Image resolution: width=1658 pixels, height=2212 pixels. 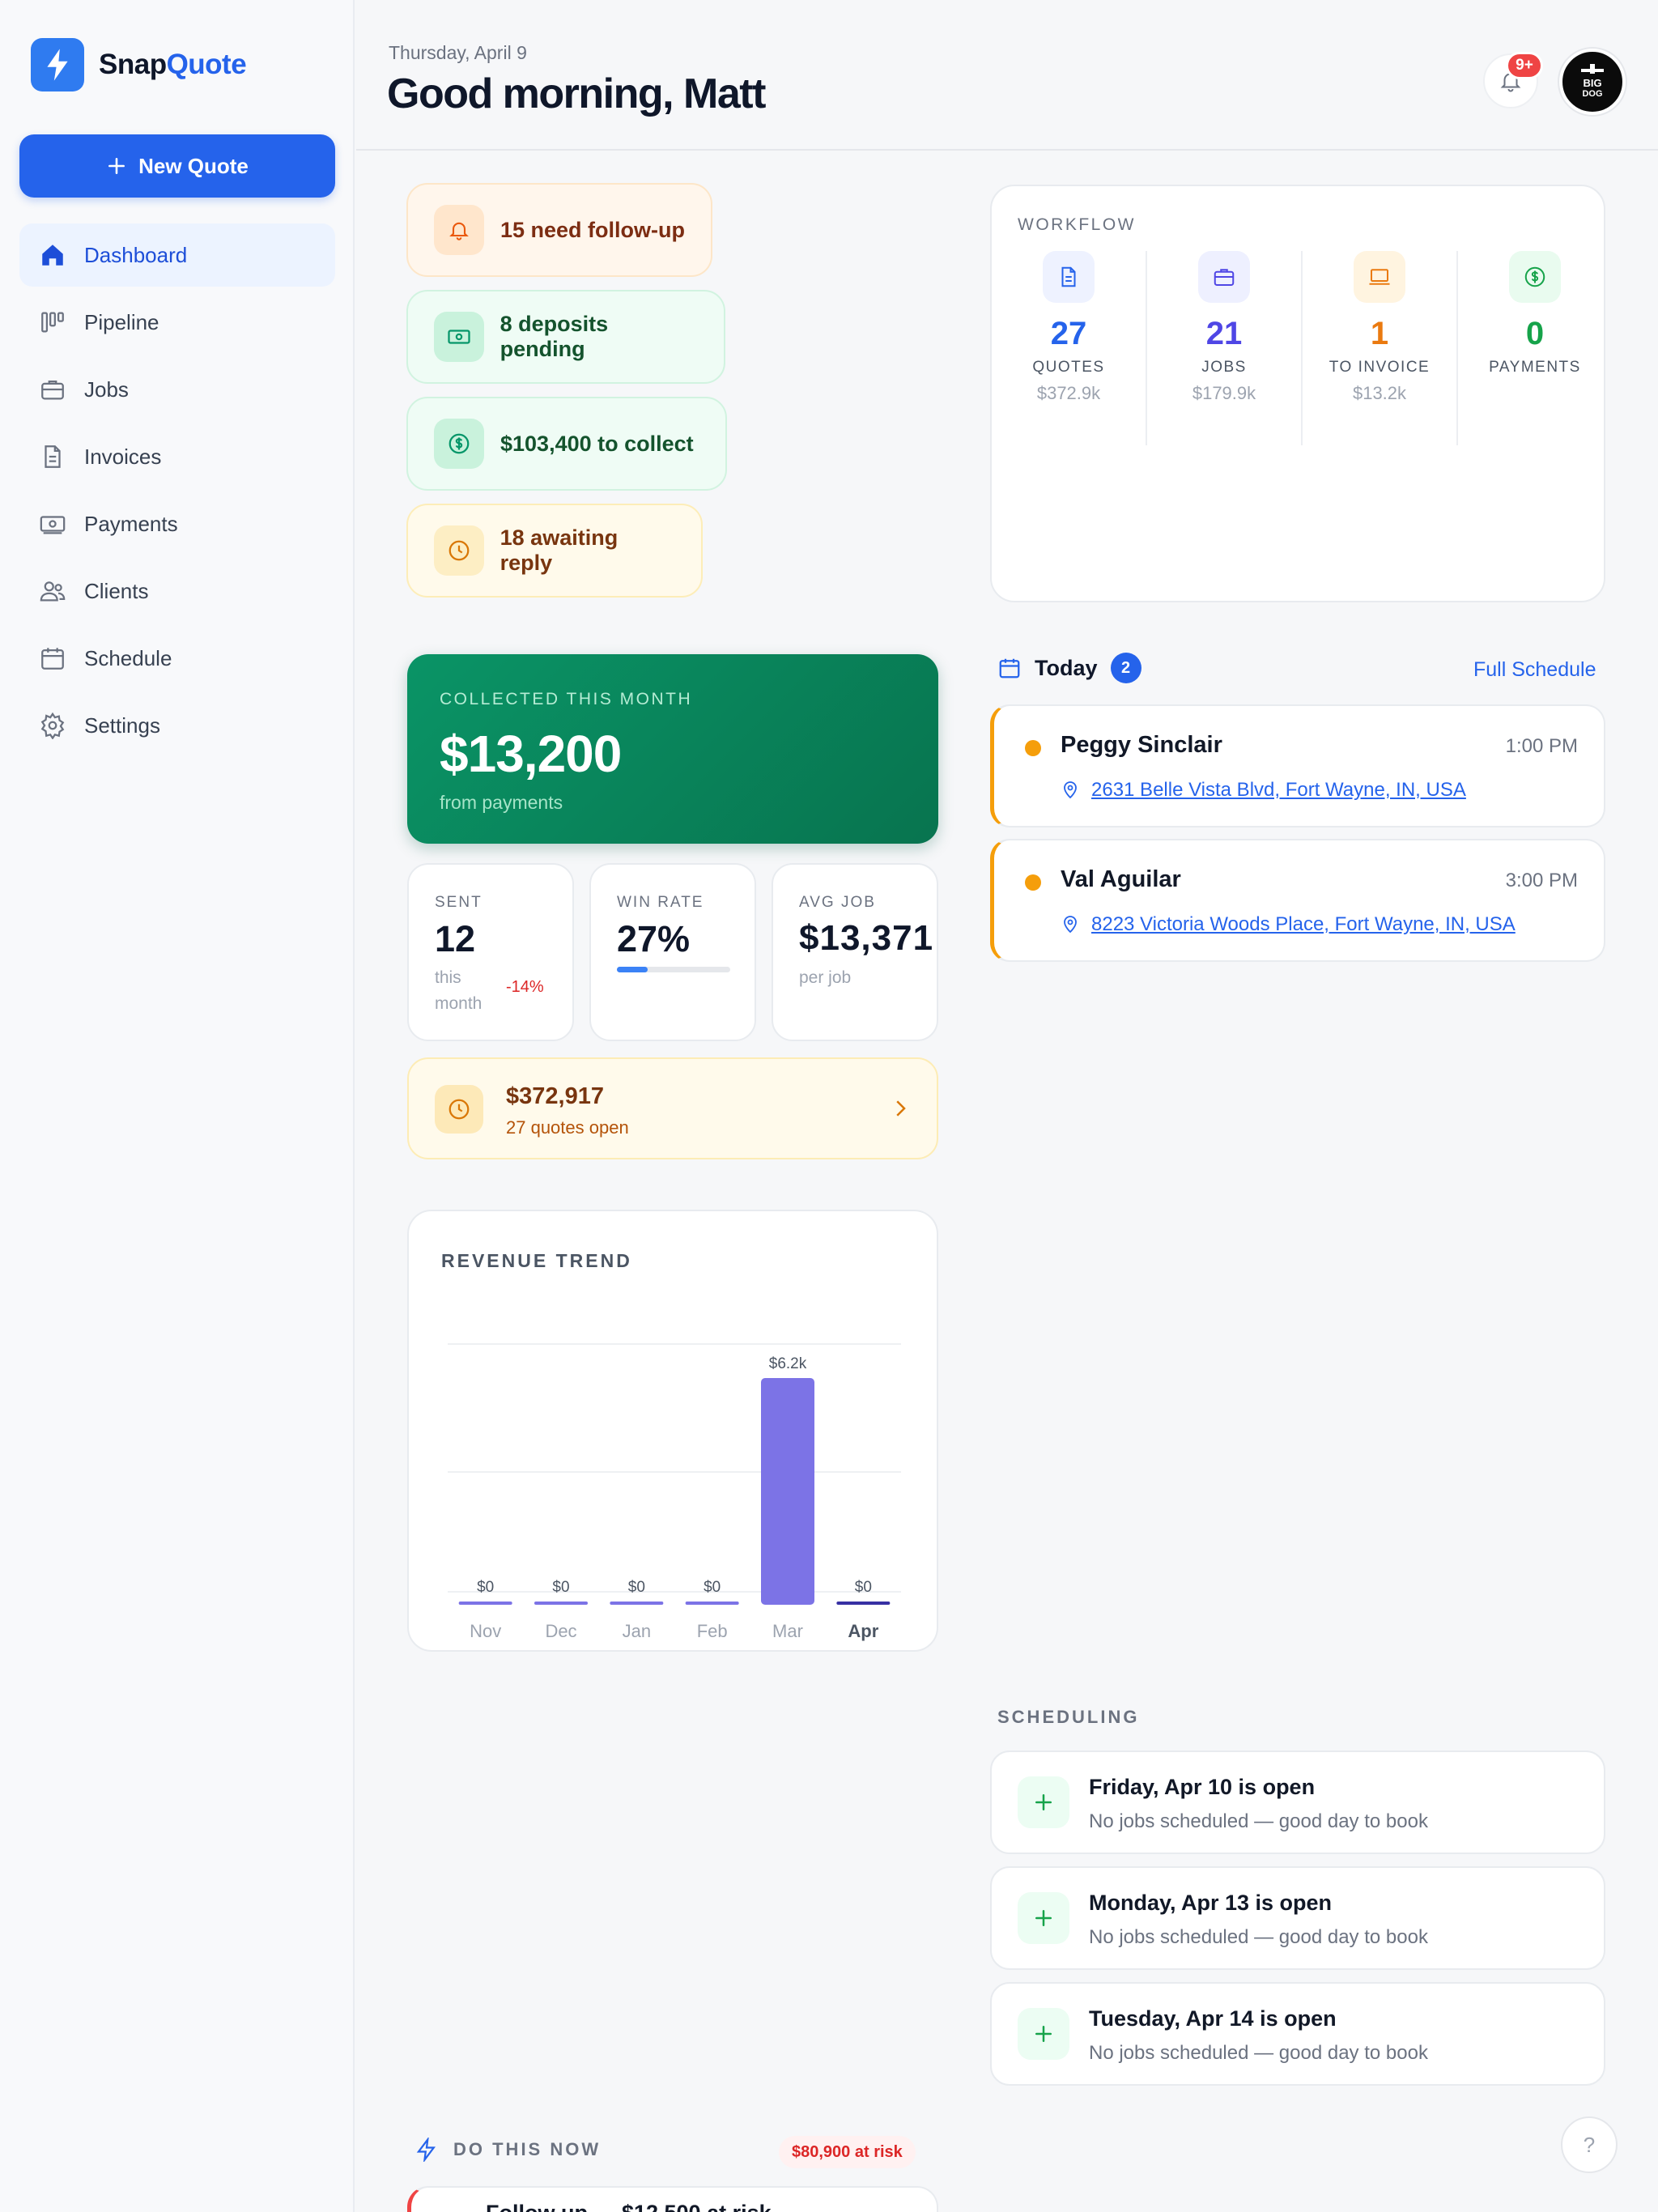 What do you see at coordinates (1211, 1903) in the screenshot?
I see `slot-title: Monday, Apr 13 is open` at bounding box center [1211, 1903].